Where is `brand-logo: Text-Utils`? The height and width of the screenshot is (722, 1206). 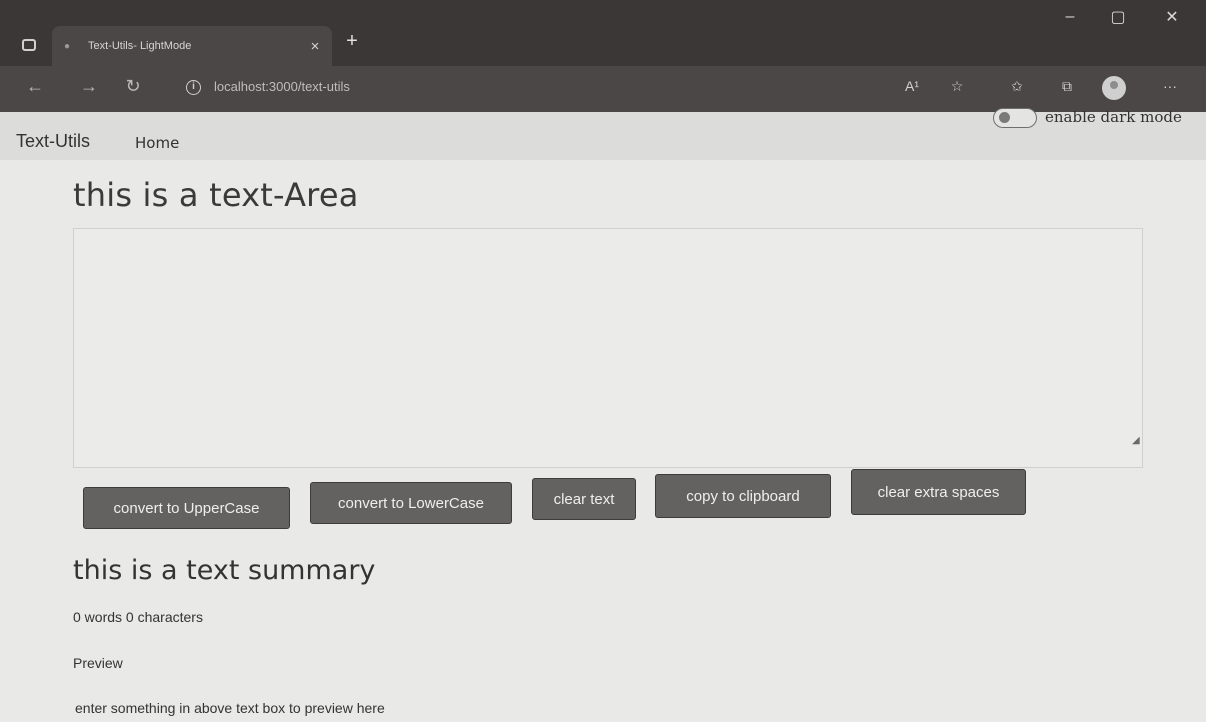
brand-logo: Text-Utils is located at coordinates (53, 141).